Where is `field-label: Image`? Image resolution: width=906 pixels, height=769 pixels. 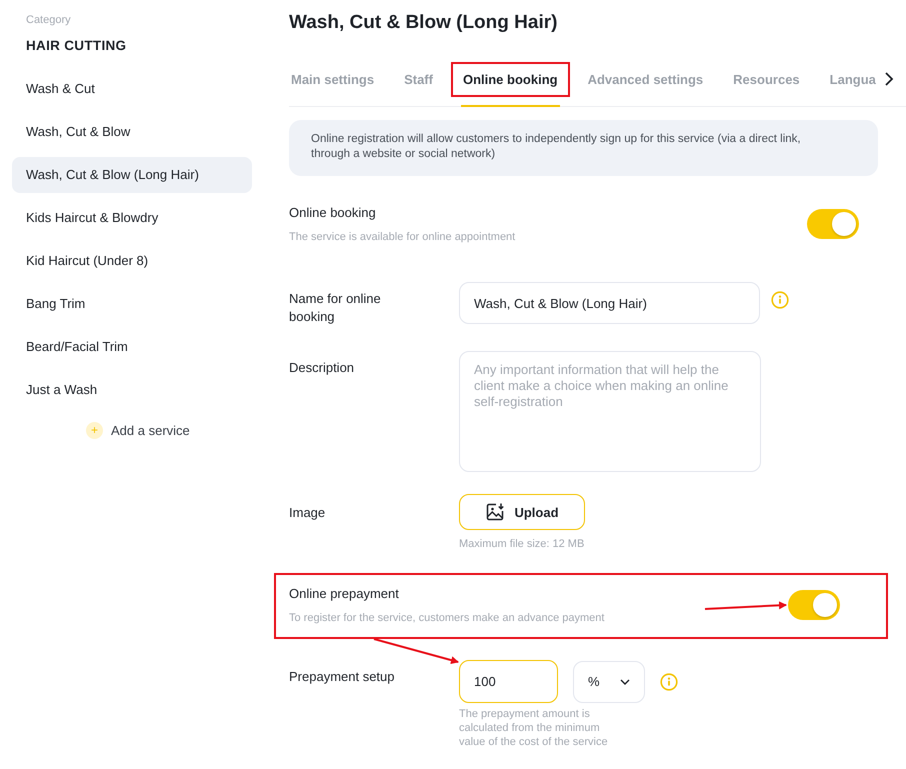
field-label: Image is located at coordinates (307, 513).